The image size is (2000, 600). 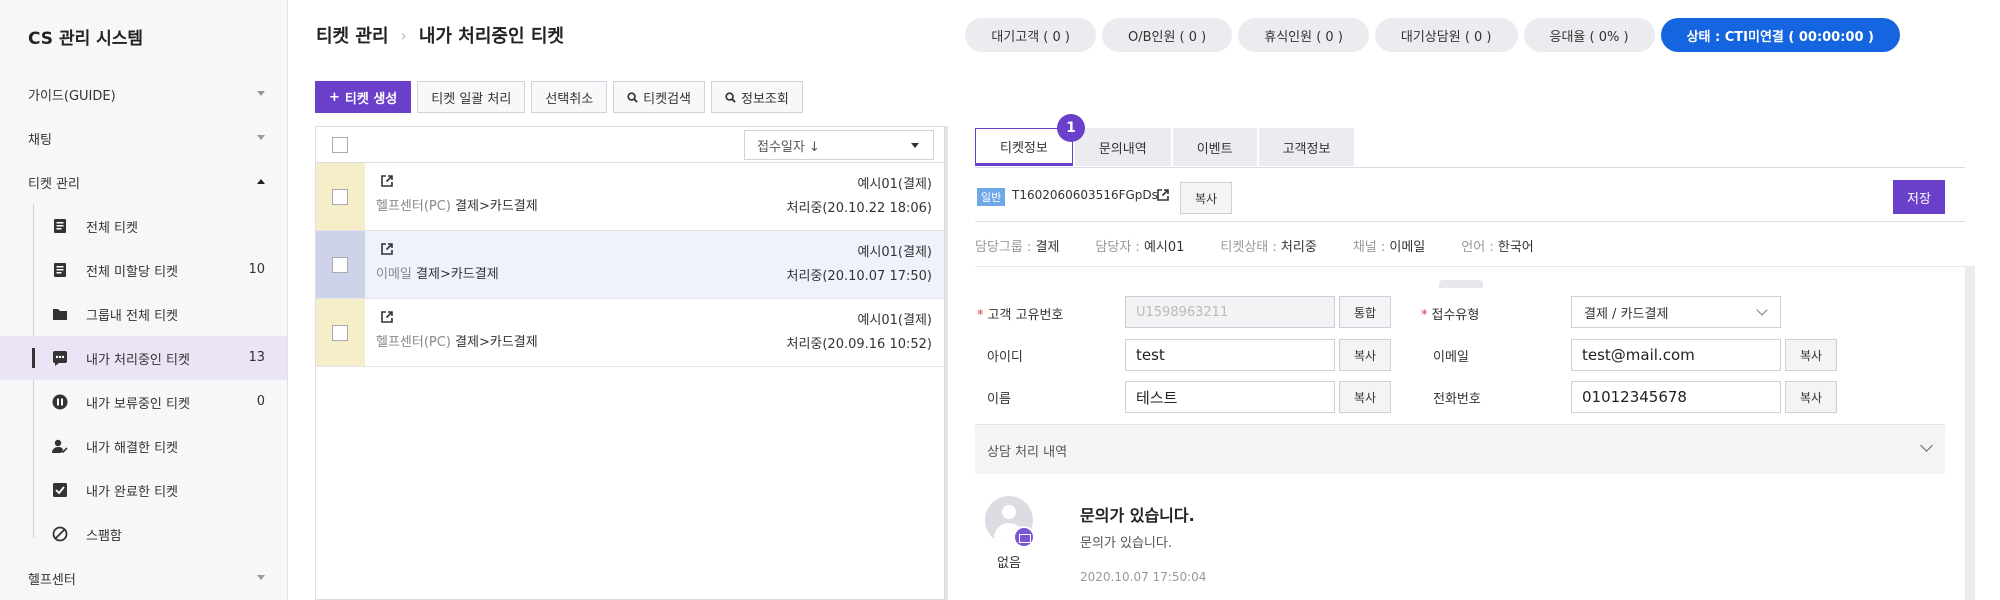 What do you see at coordinates (1676, 397) in the screenshot?
I see `phone-input: 01012345678` at bounding box center [1676, 397].